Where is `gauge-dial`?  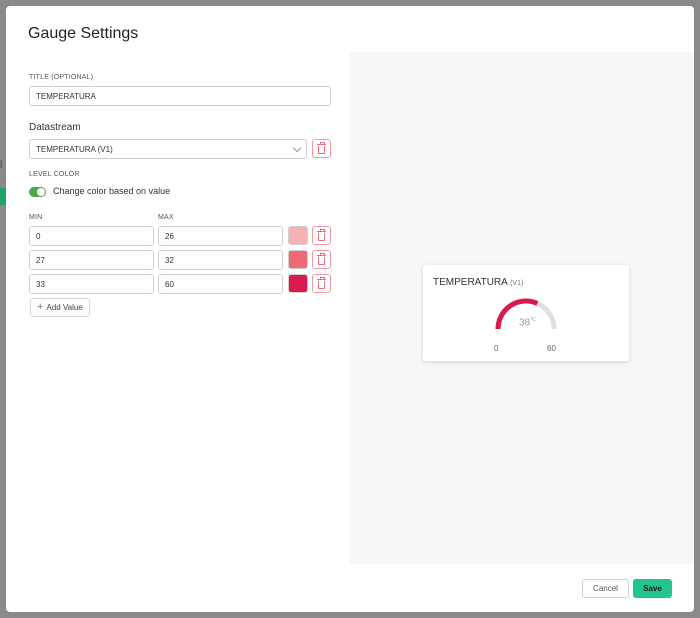
gauge-dial is located at coordinates (526, 314).